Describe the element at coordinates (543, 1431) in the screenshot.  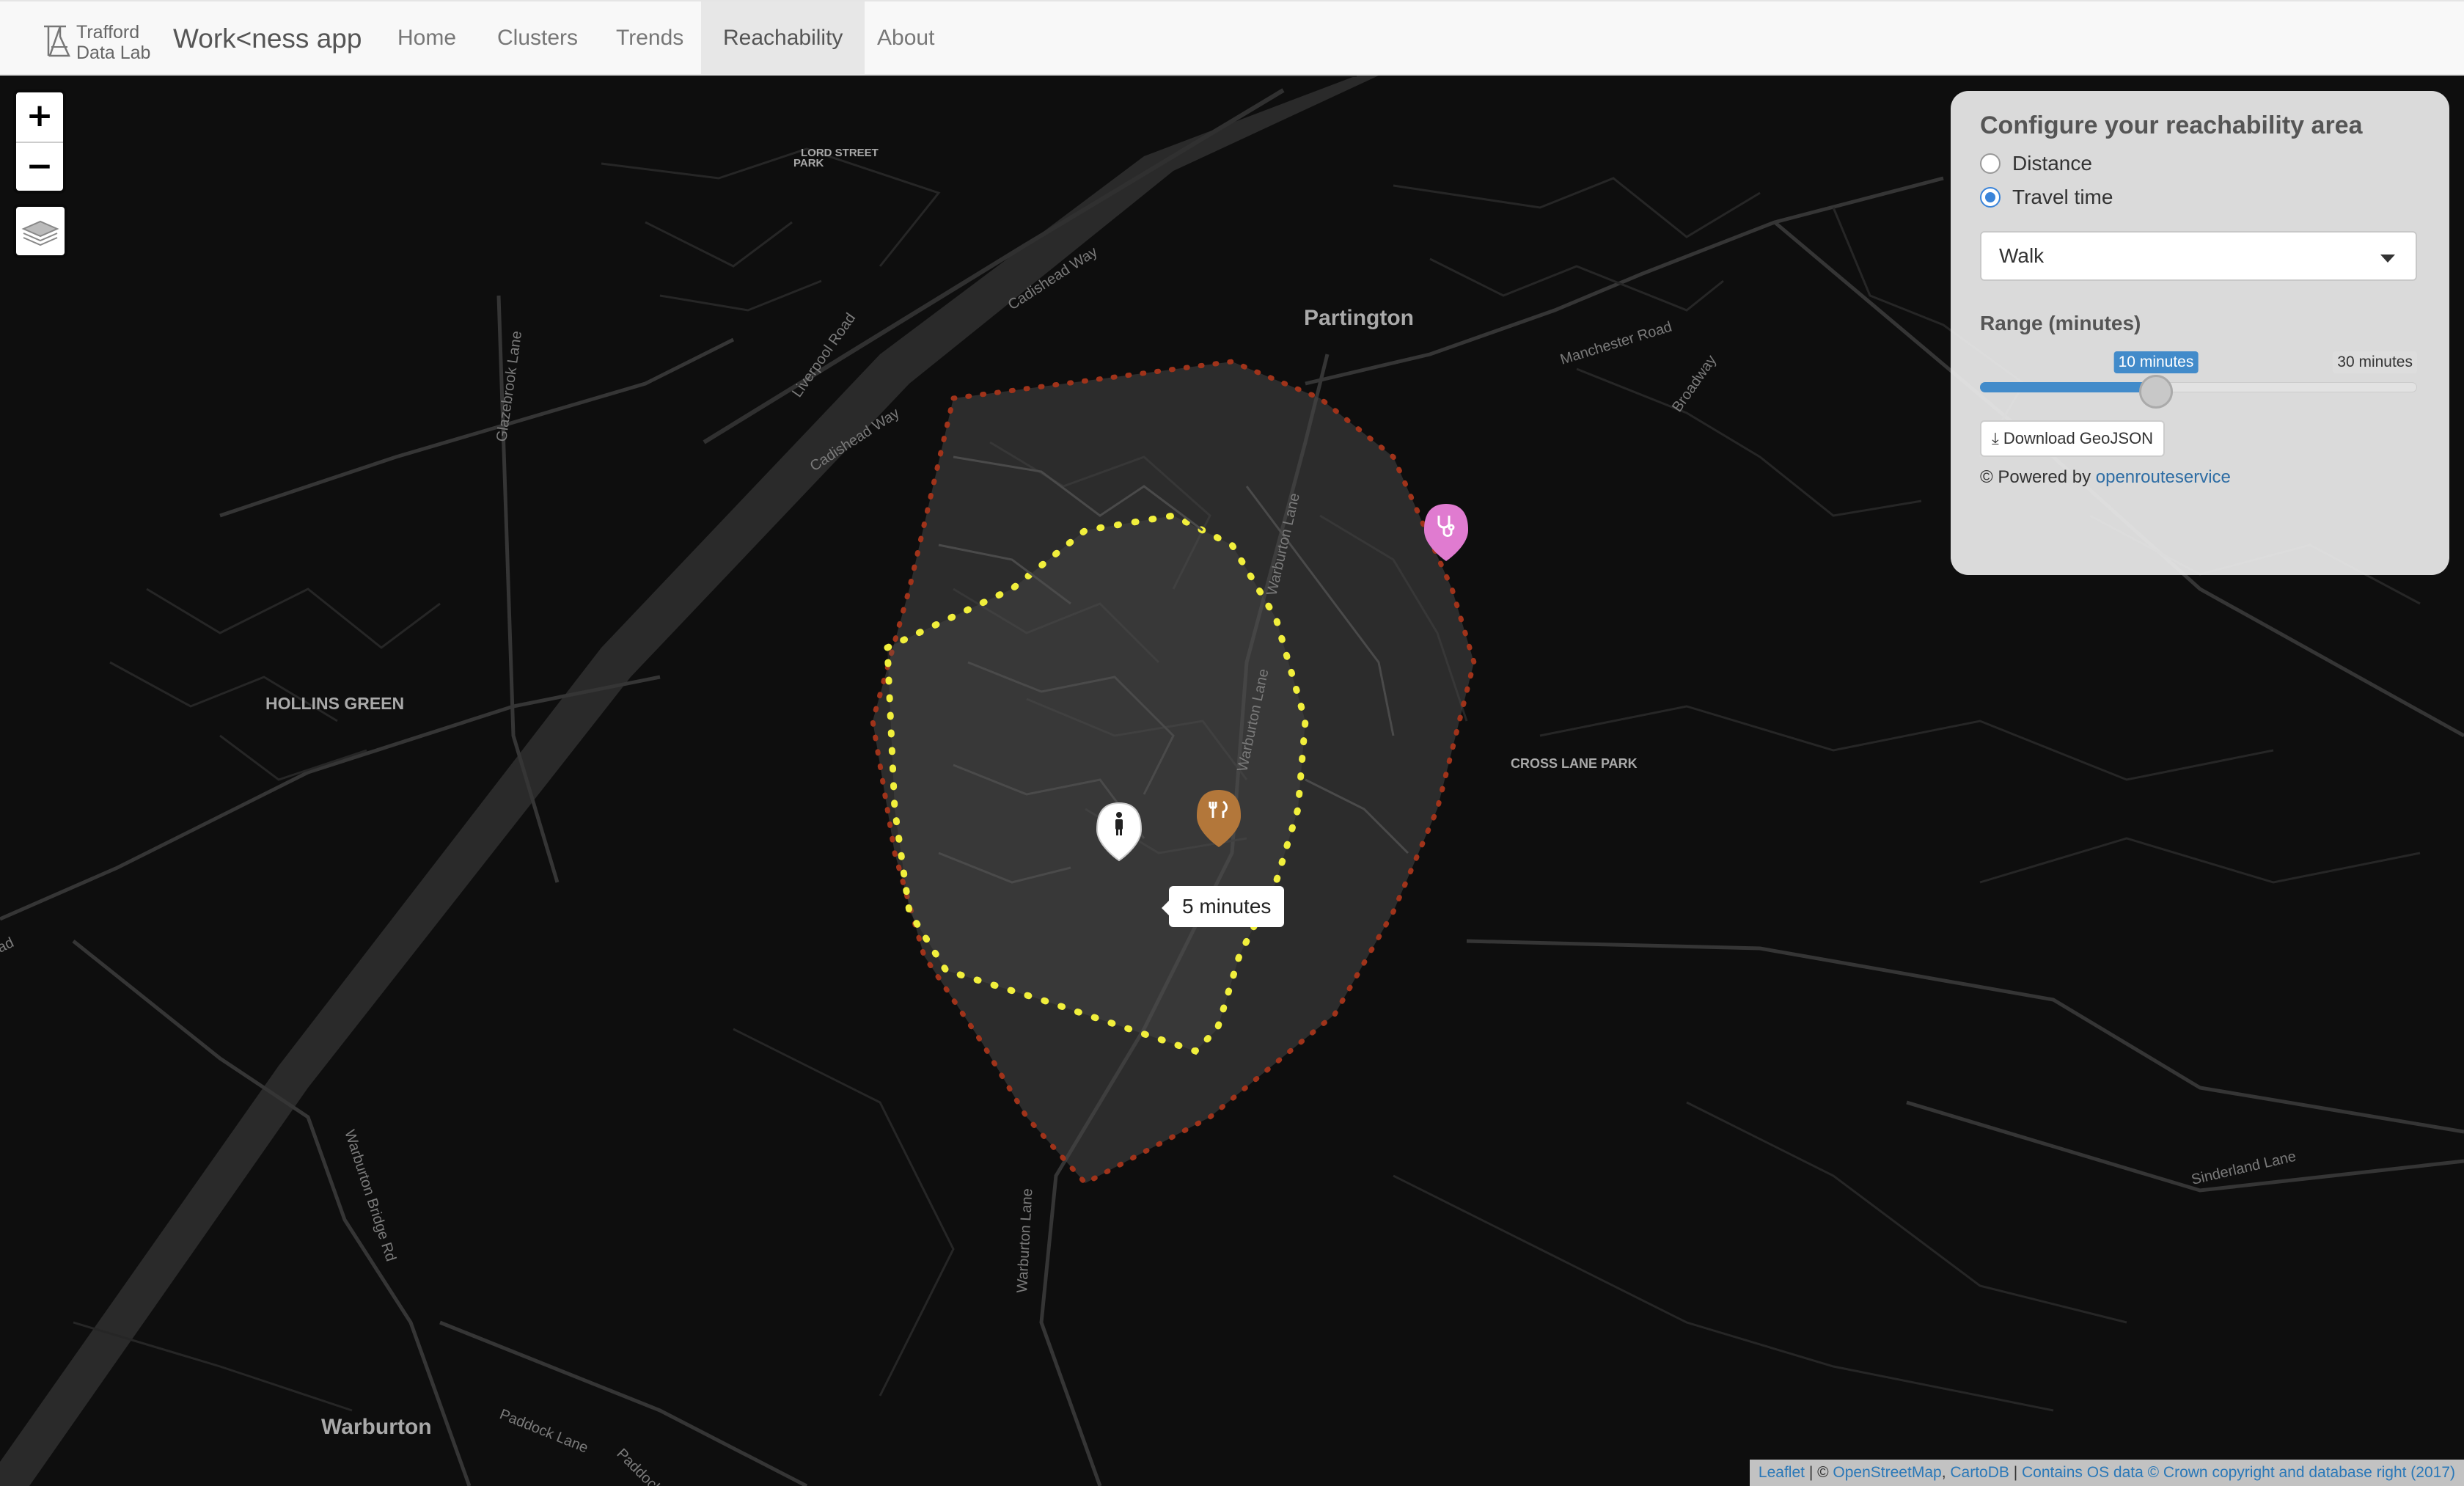
I see `road-label-paddock-lane-1: Paddock Lane` at that location.